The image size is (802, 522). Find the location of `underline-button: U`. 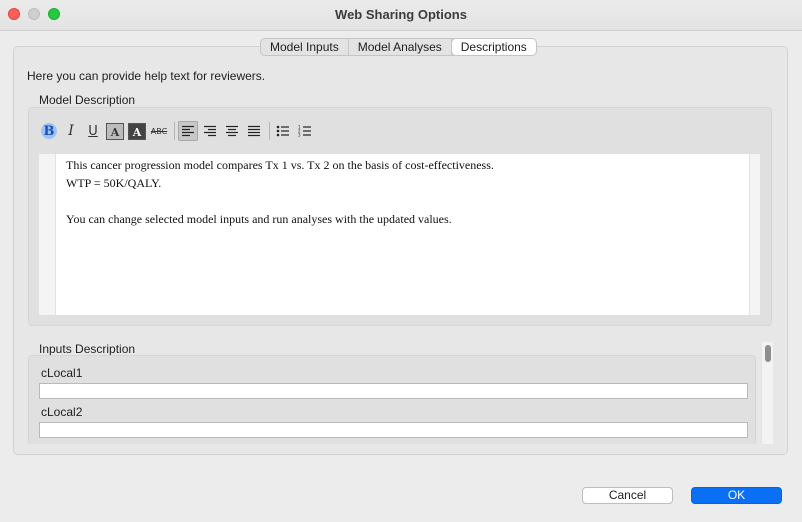

underline-button: U is located at coordinates (93, 131).